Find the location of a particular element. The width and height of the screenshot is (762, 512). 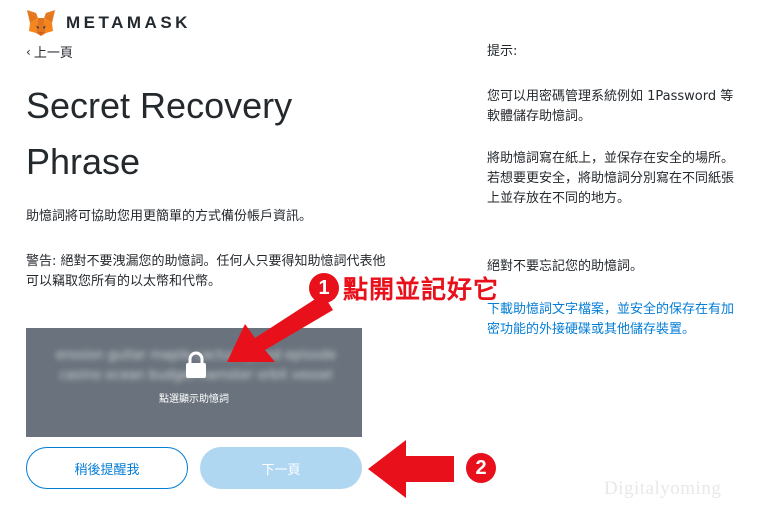

back-label: 上一頁 is located at coordinates (53, 53).